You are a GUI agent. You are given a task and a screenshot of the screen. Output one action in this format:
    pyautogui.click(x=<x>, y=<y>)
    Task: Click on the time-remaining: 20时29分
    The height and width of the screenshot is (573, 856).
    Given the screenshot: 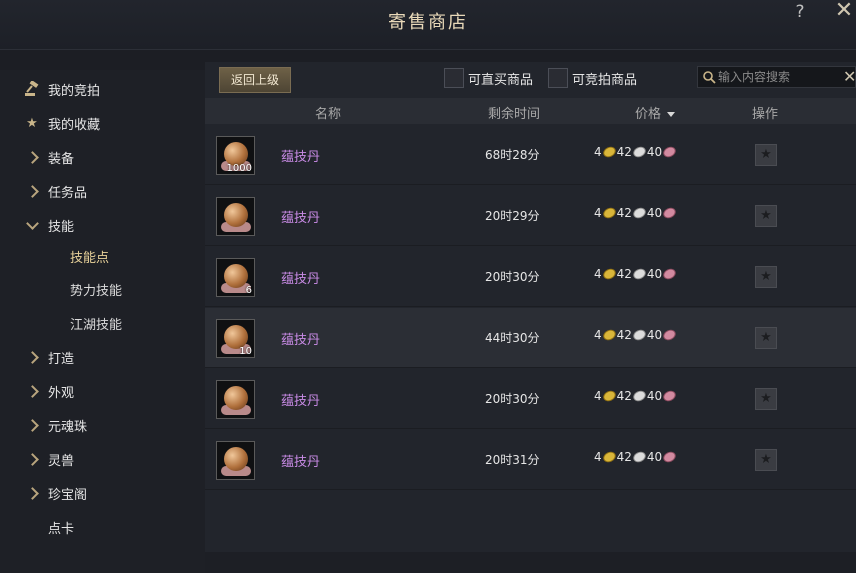 What is the action you would take?
    pyautogui.click(x=512, y=216)
    